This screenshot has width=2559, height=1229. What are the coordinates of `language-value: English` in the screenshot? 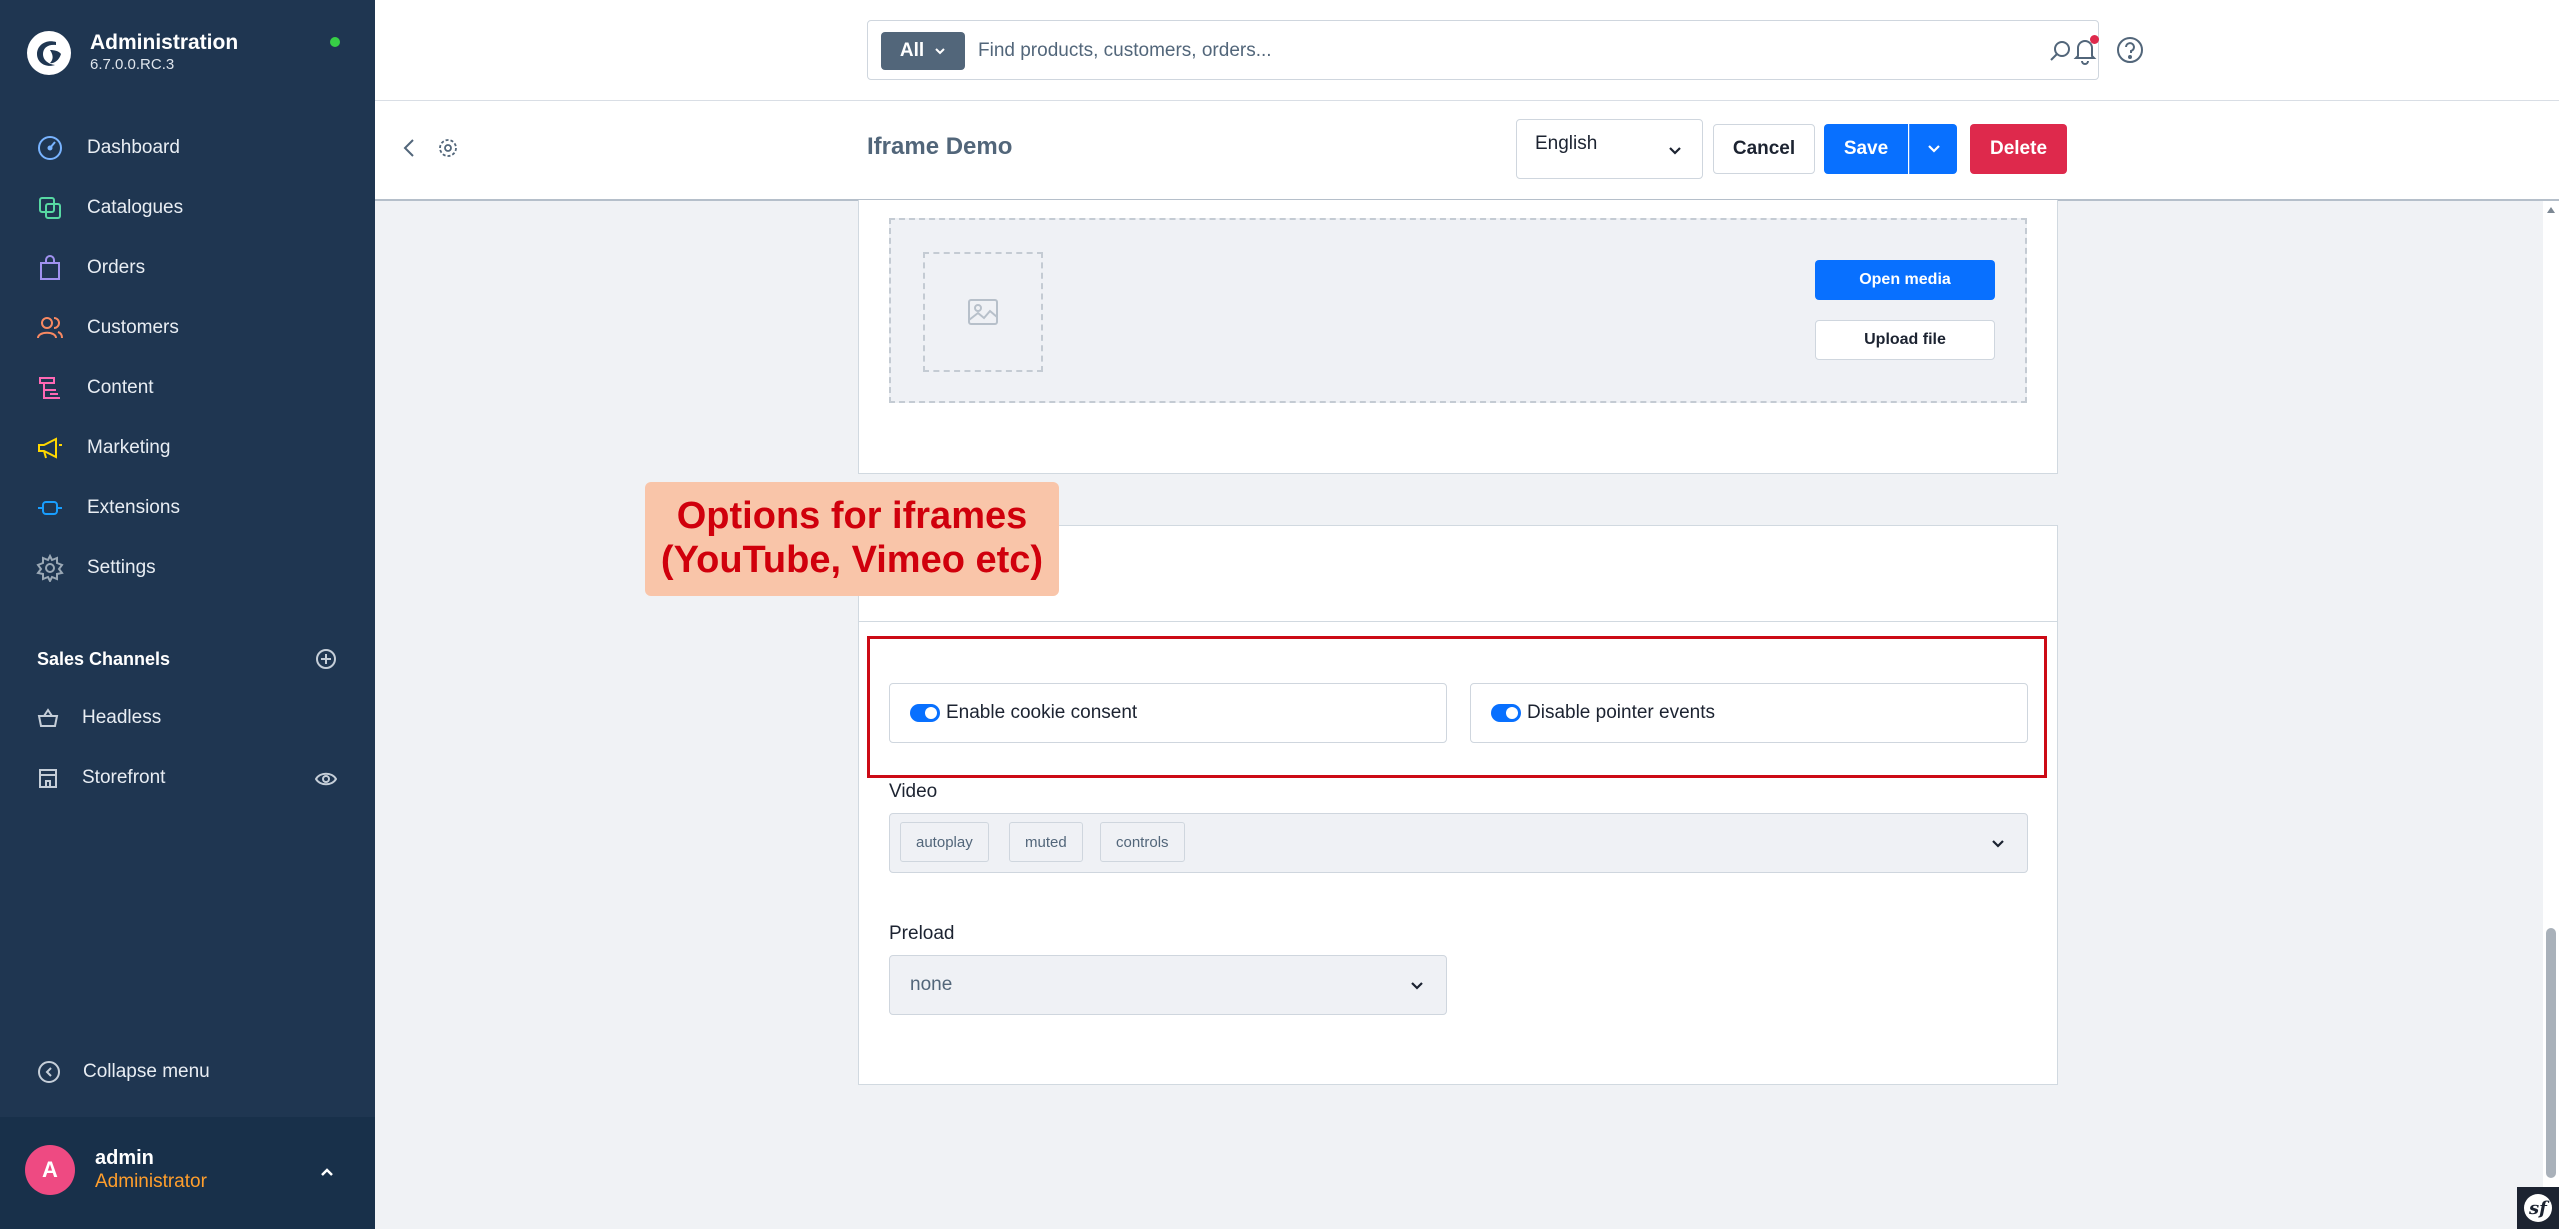 It's located at (1566, 143).